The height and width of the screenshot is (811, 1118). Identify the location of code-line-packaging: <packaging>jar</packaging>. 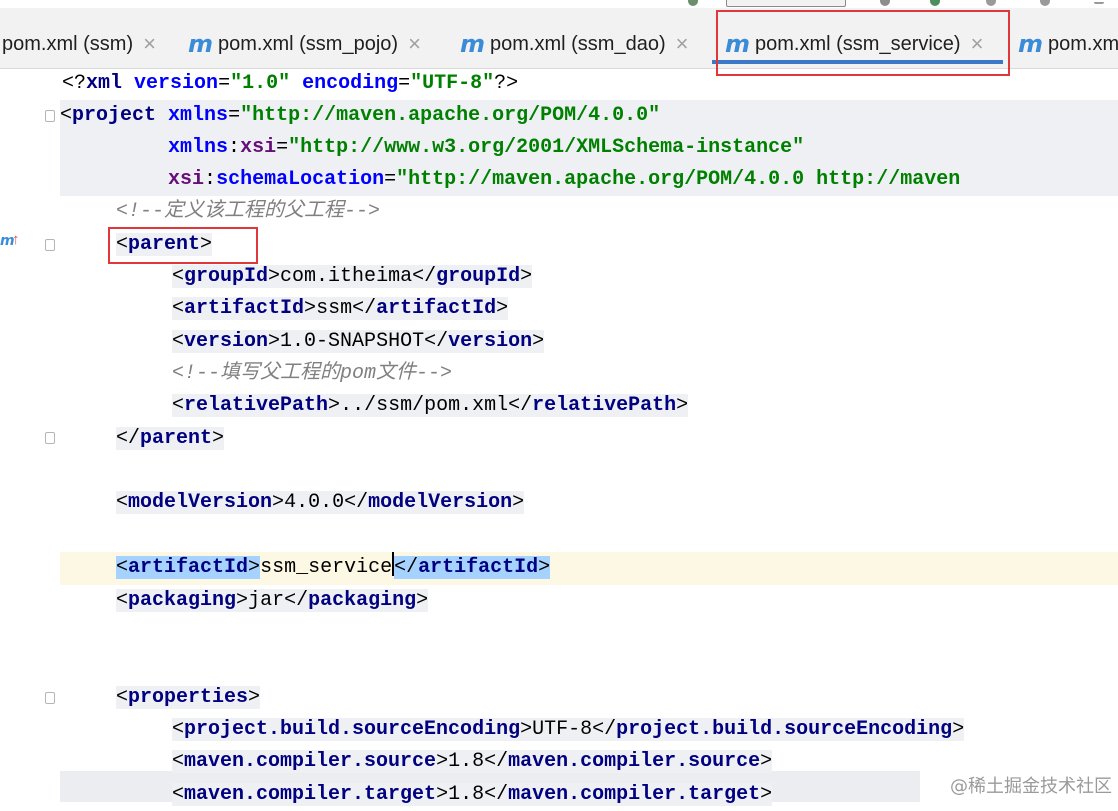
(272, 600).